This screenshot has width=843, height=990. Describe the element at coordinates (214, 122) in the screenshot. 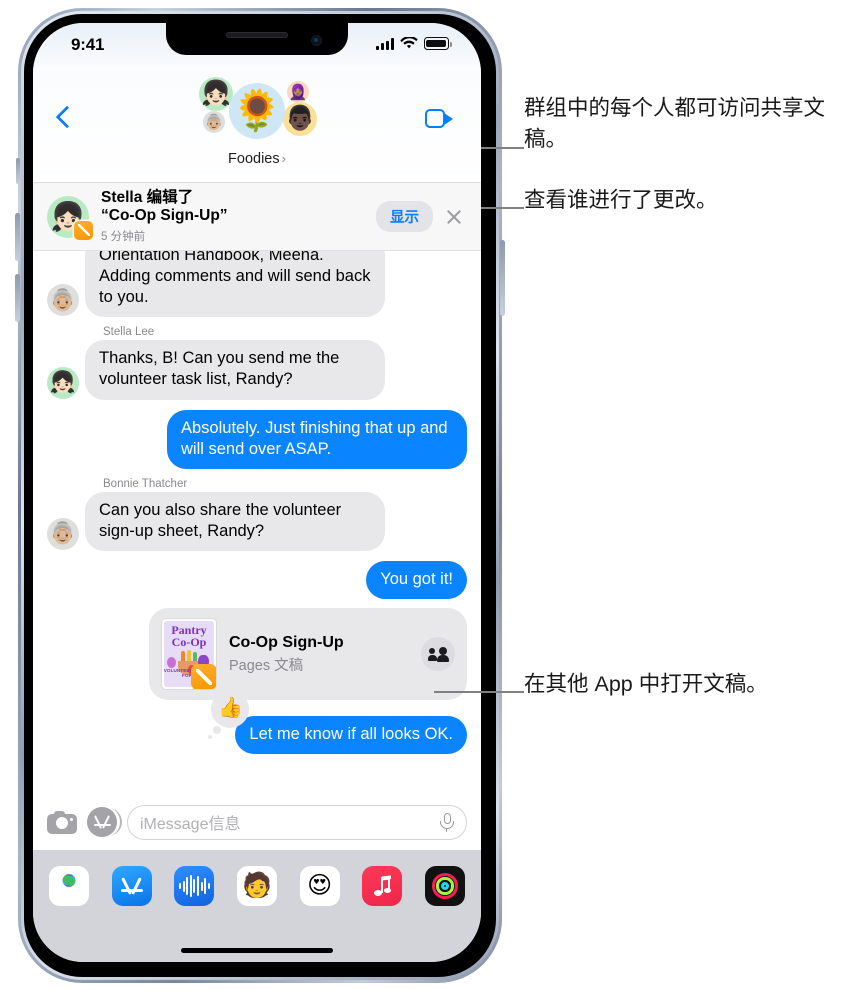

I see `group-avatar-bonnie: 👵🏼` at that location.